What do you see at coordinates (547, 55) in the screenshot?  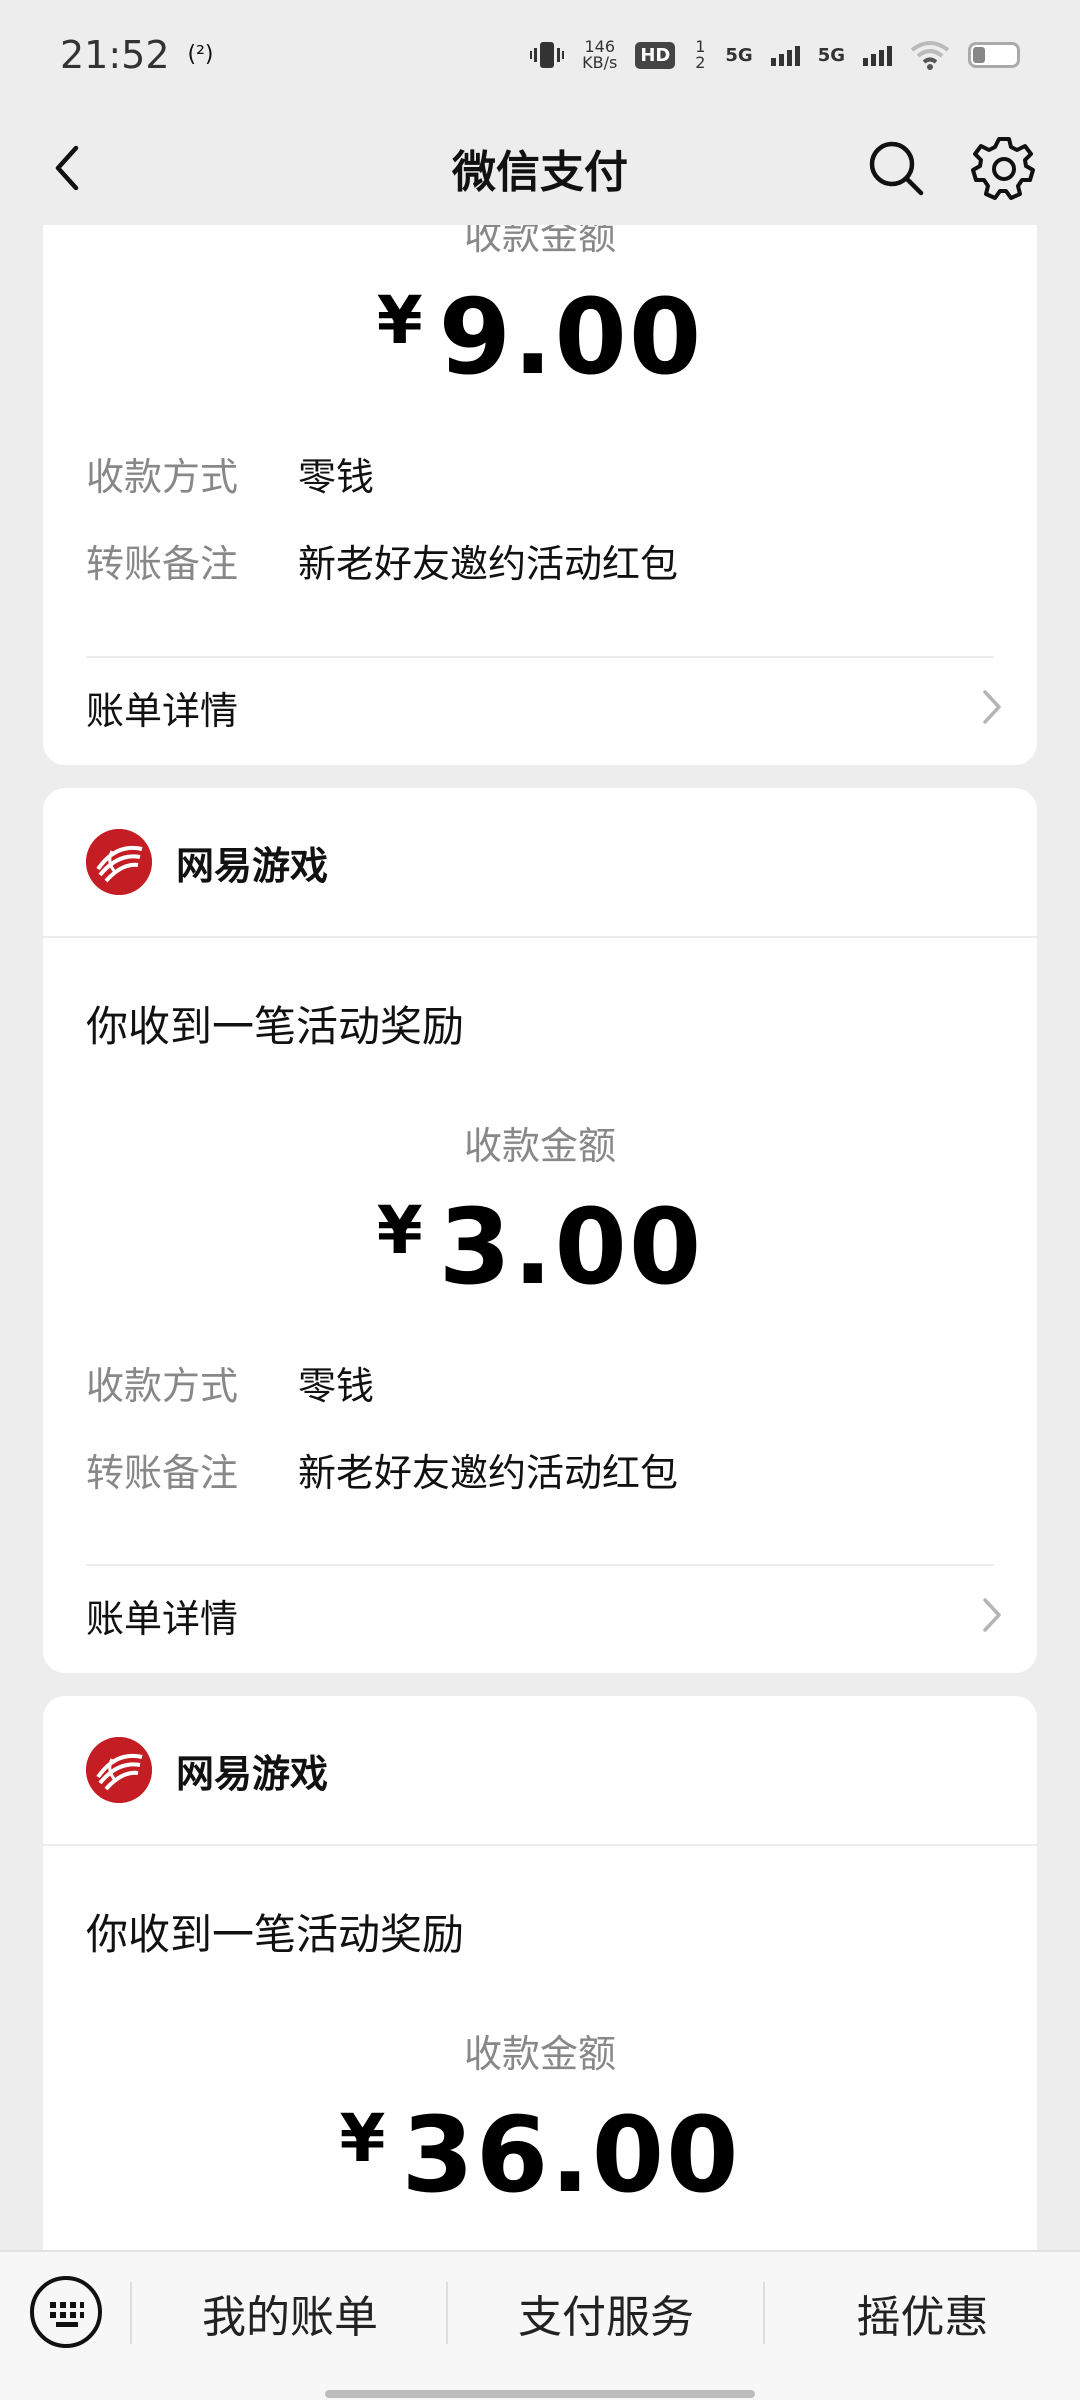 I see `vibrate-icon` at bounding box center [547, 55].